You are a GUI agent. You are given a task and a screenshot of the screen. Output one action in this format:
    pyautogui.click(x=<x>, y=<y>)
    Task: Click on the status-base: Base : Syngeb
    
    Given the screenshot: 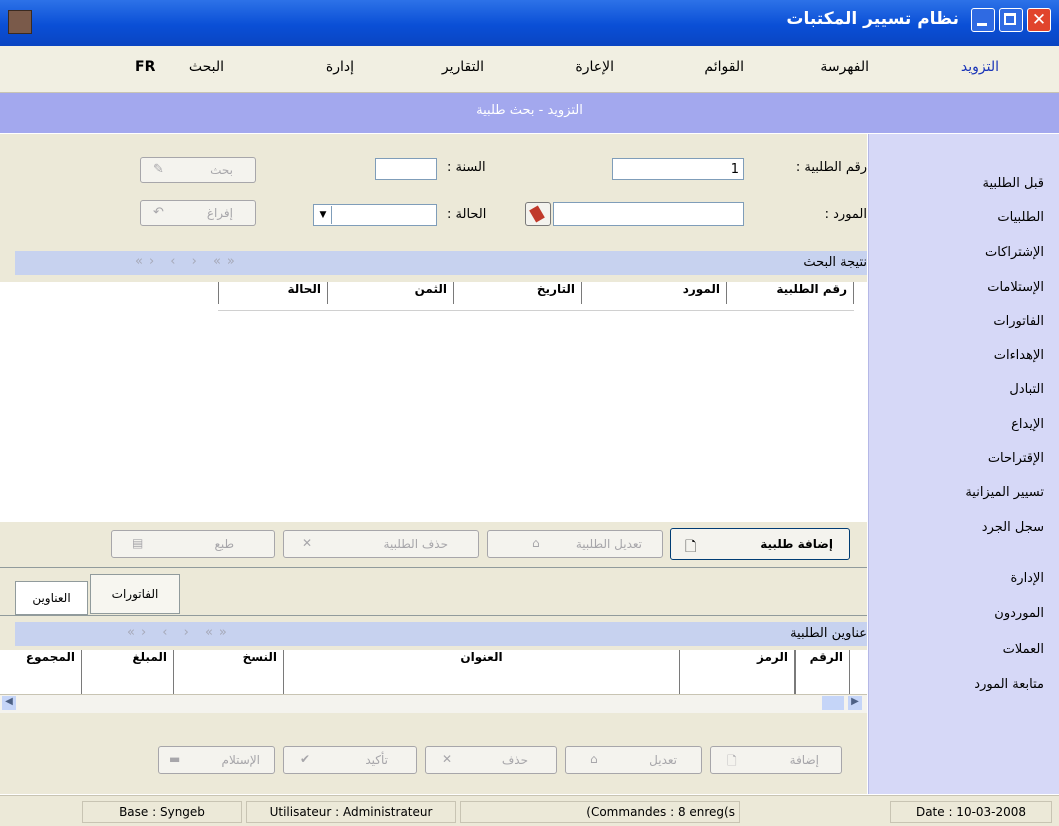 What is the action you would take?
    pyautogui.click(x=162, y=812)
    